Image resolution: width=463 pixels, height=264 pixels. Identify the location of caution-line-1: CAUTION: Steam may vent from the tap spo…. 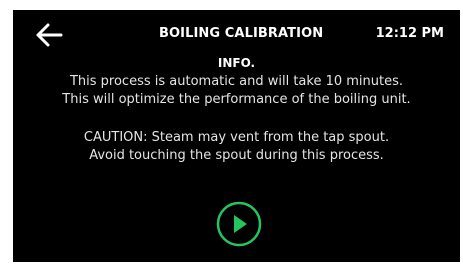
(236, 137).